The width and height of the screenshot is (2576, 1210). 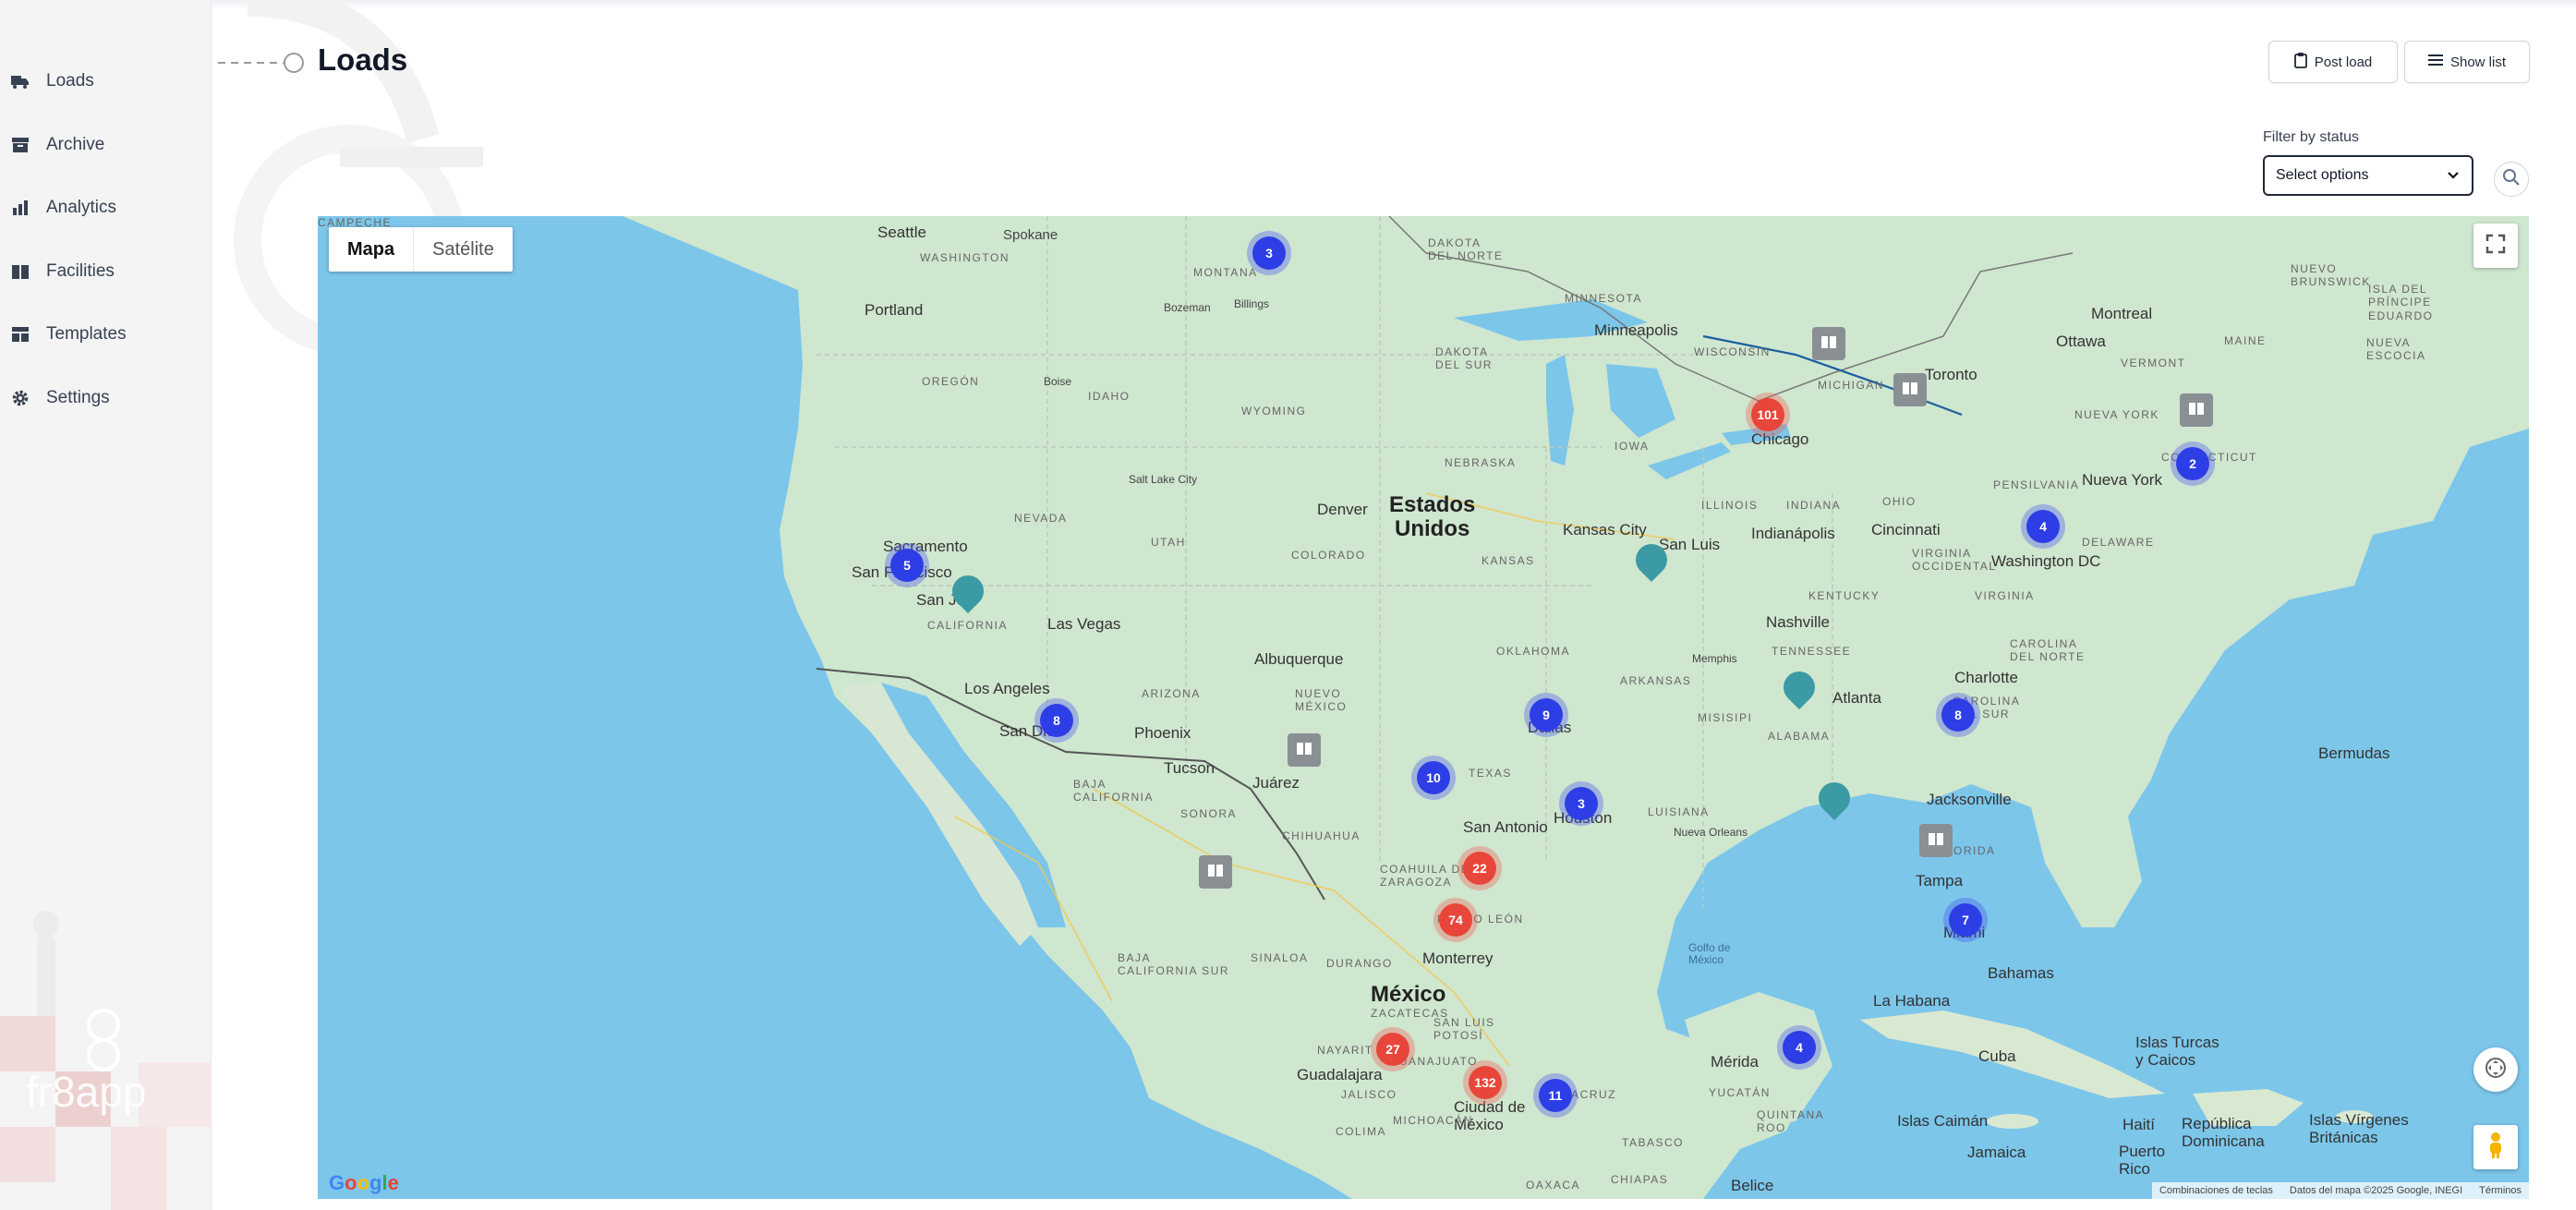 I want to click on land-jamaica, so click(x=2012, y=1121).